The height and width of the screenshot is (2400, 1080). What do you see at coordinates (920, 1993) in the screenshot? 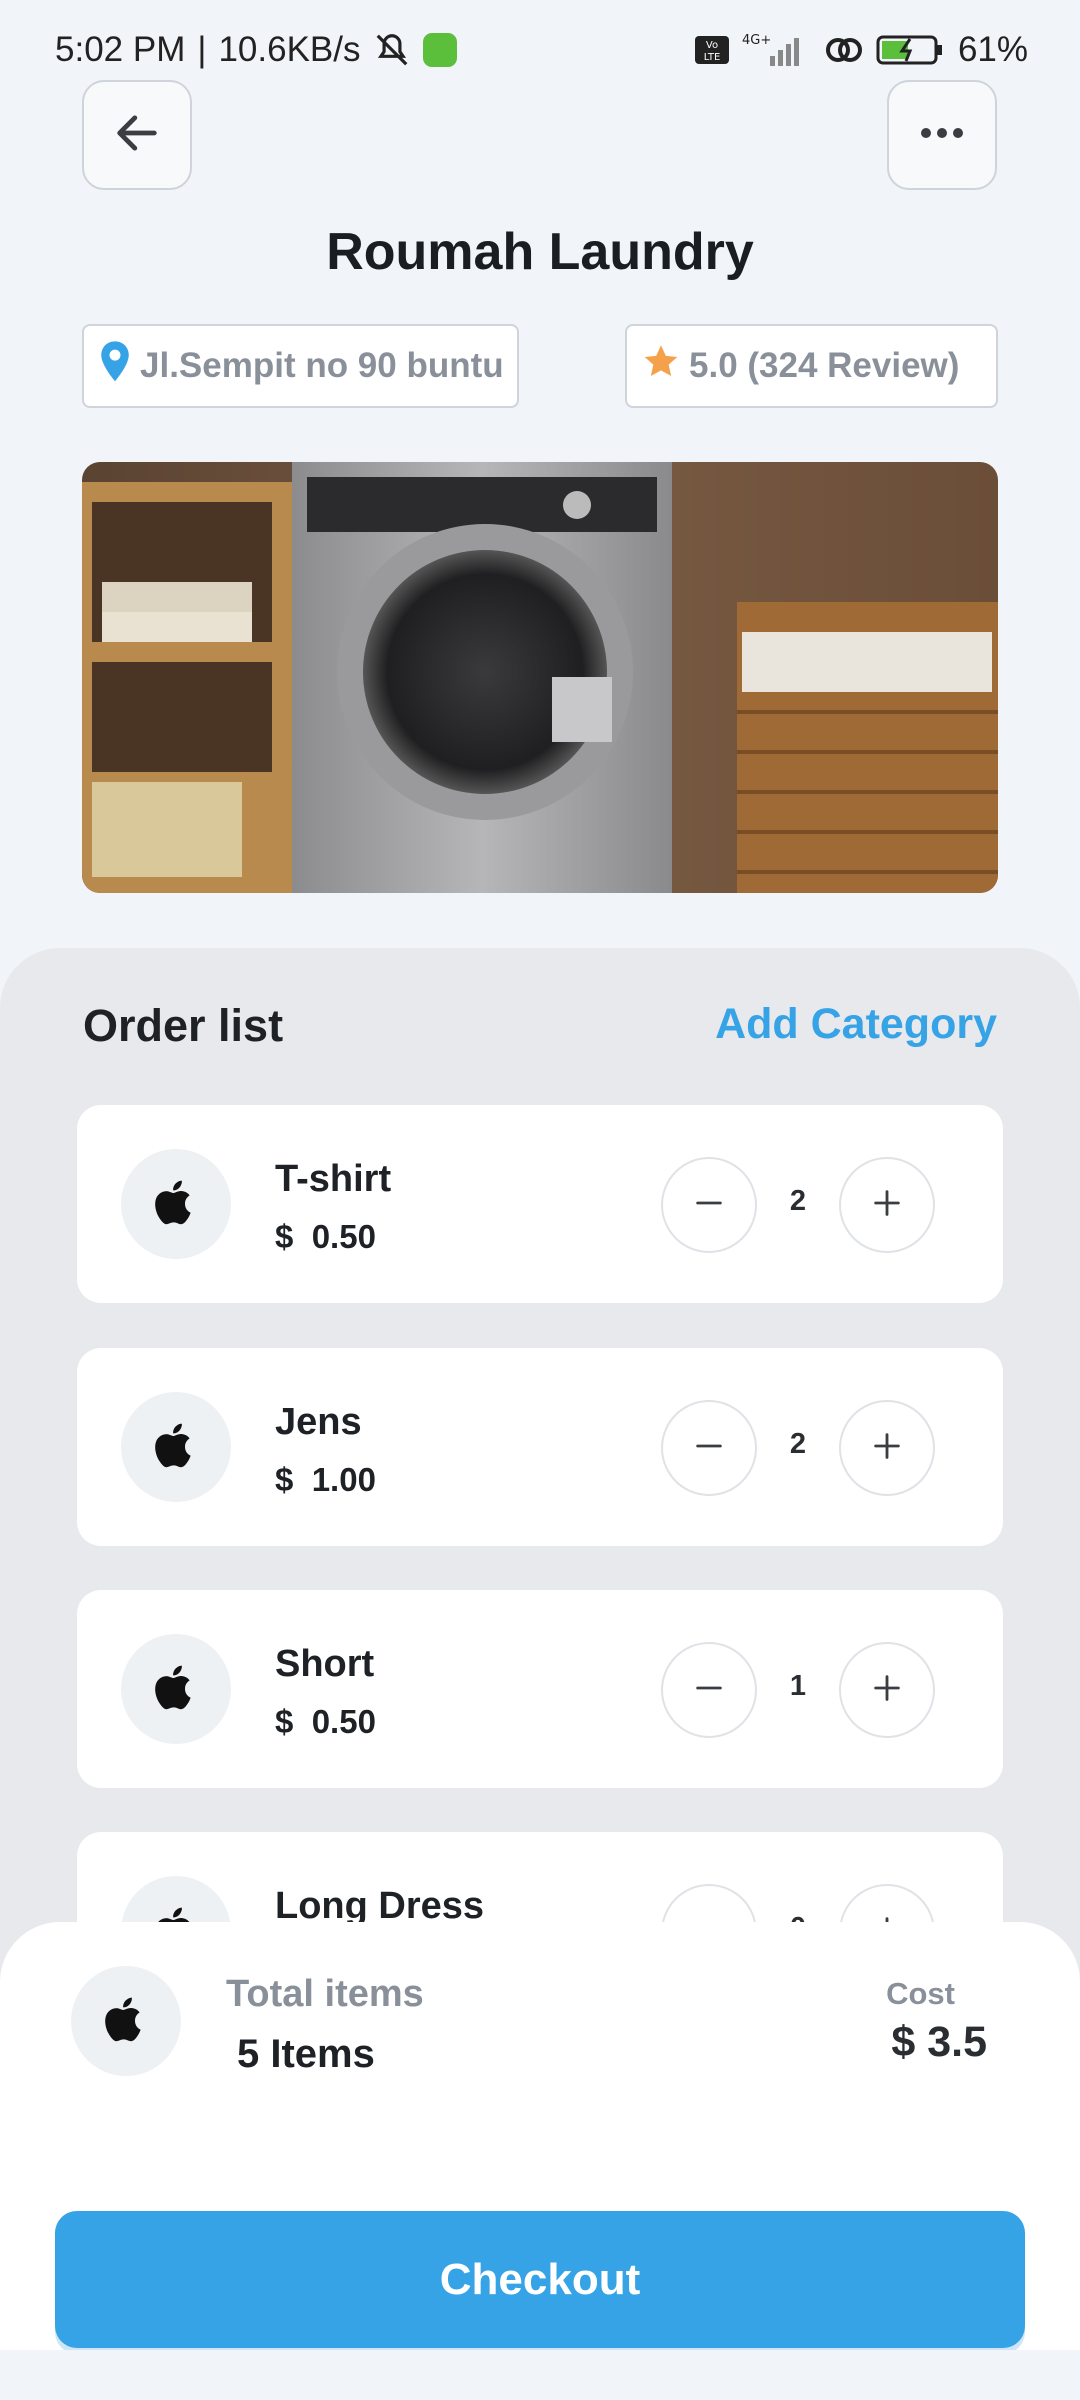
I see `cost-label: Cost` at bounding box center [920, 1993].